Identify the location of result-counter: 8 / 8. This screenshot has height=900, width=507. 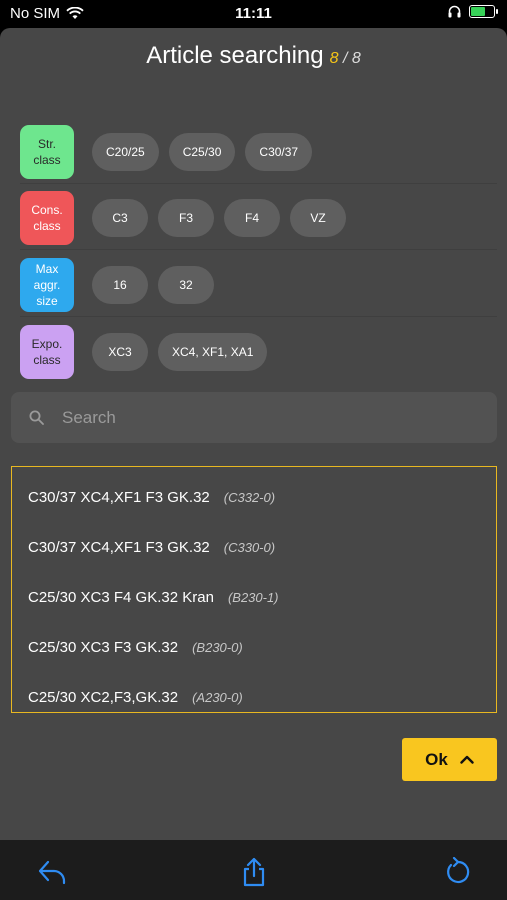
(345, 58).